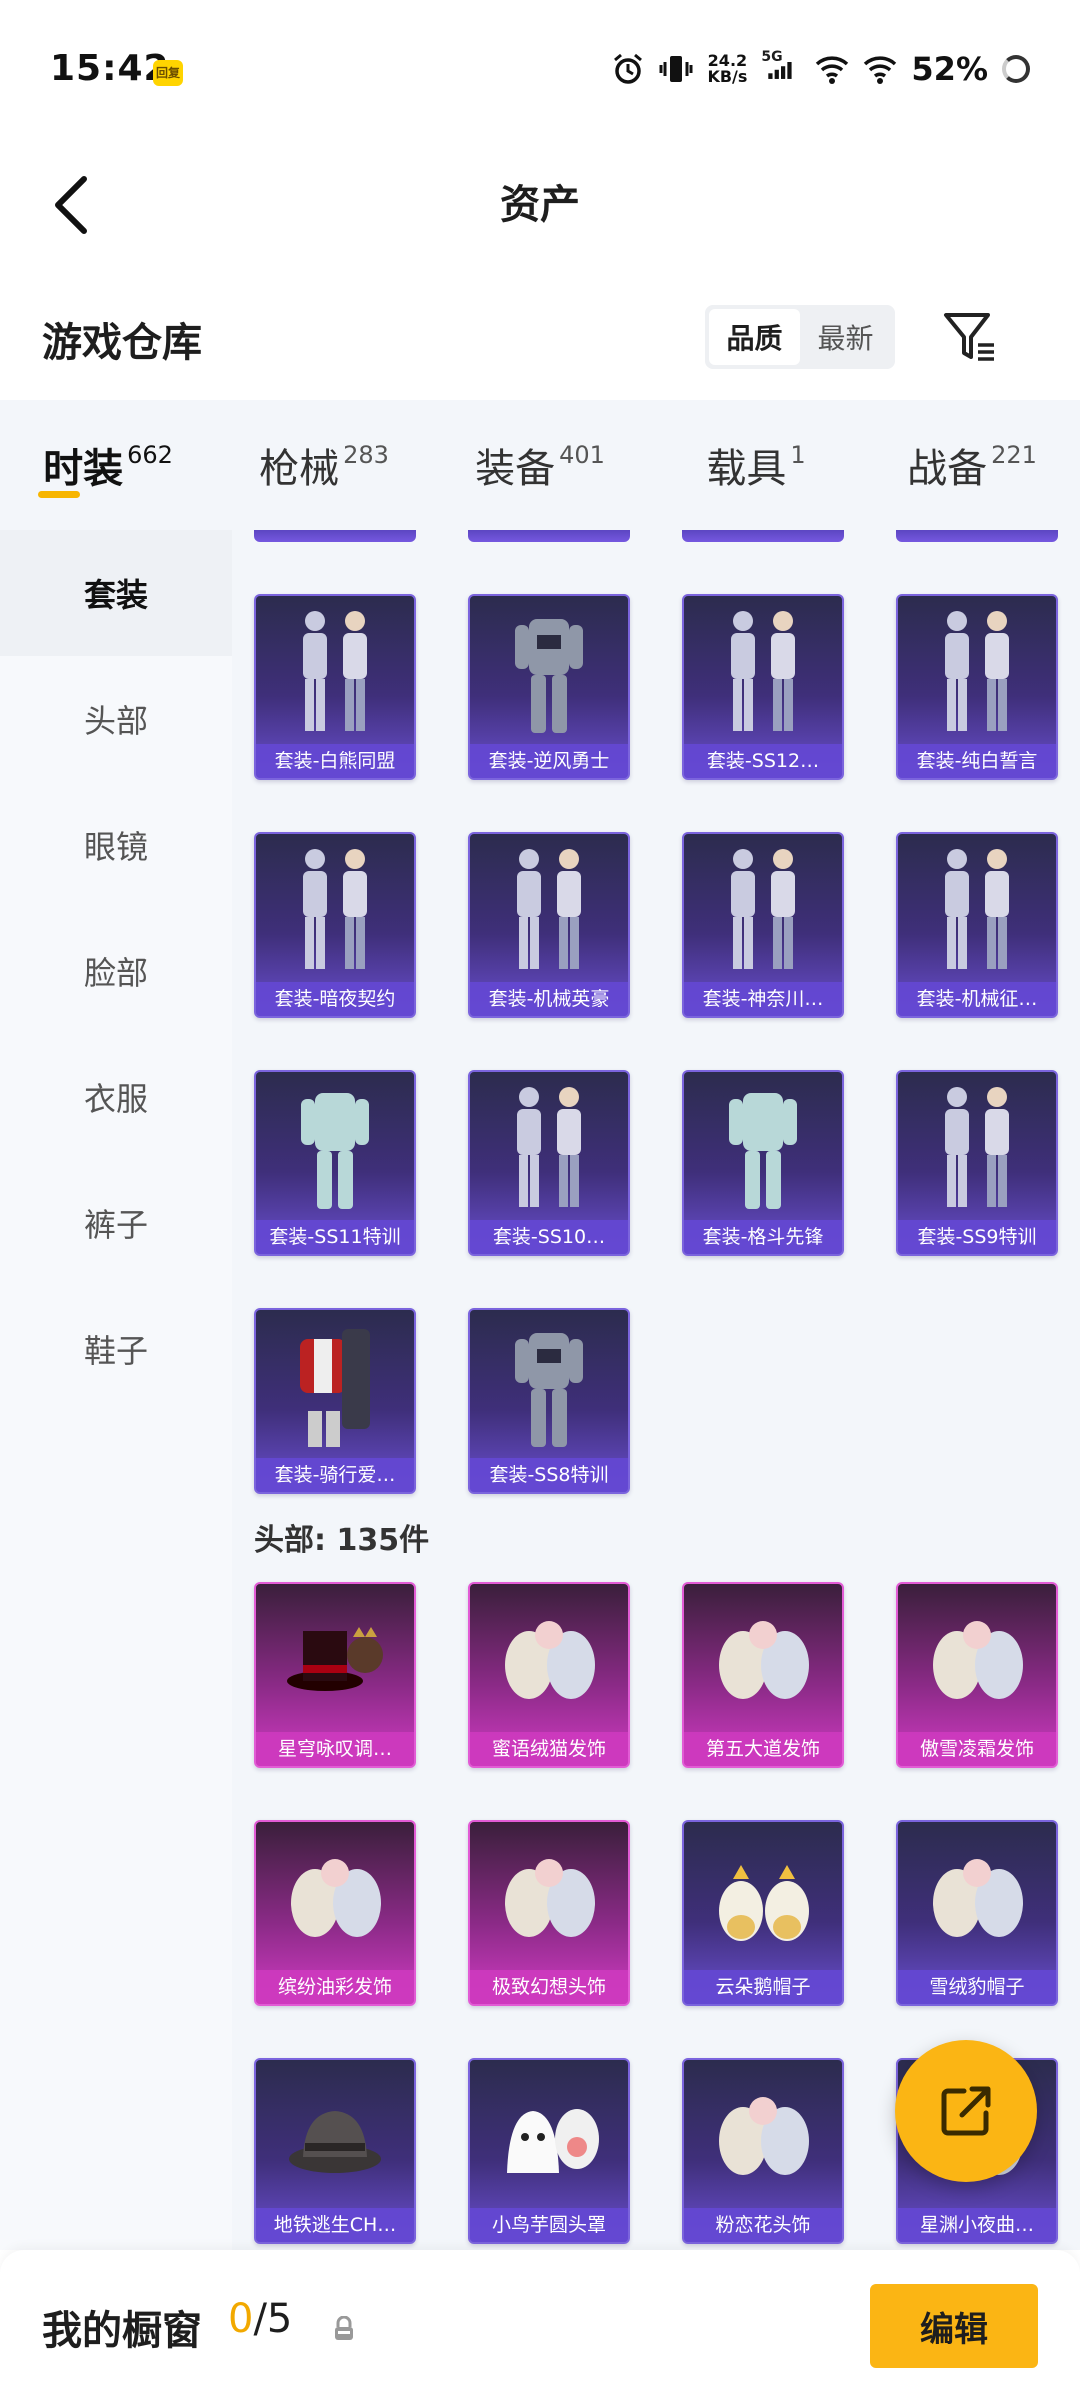 This screenshot has width=1080, height=2400. I want to click on tab-guns: 枪械 283, so click(324, 465).